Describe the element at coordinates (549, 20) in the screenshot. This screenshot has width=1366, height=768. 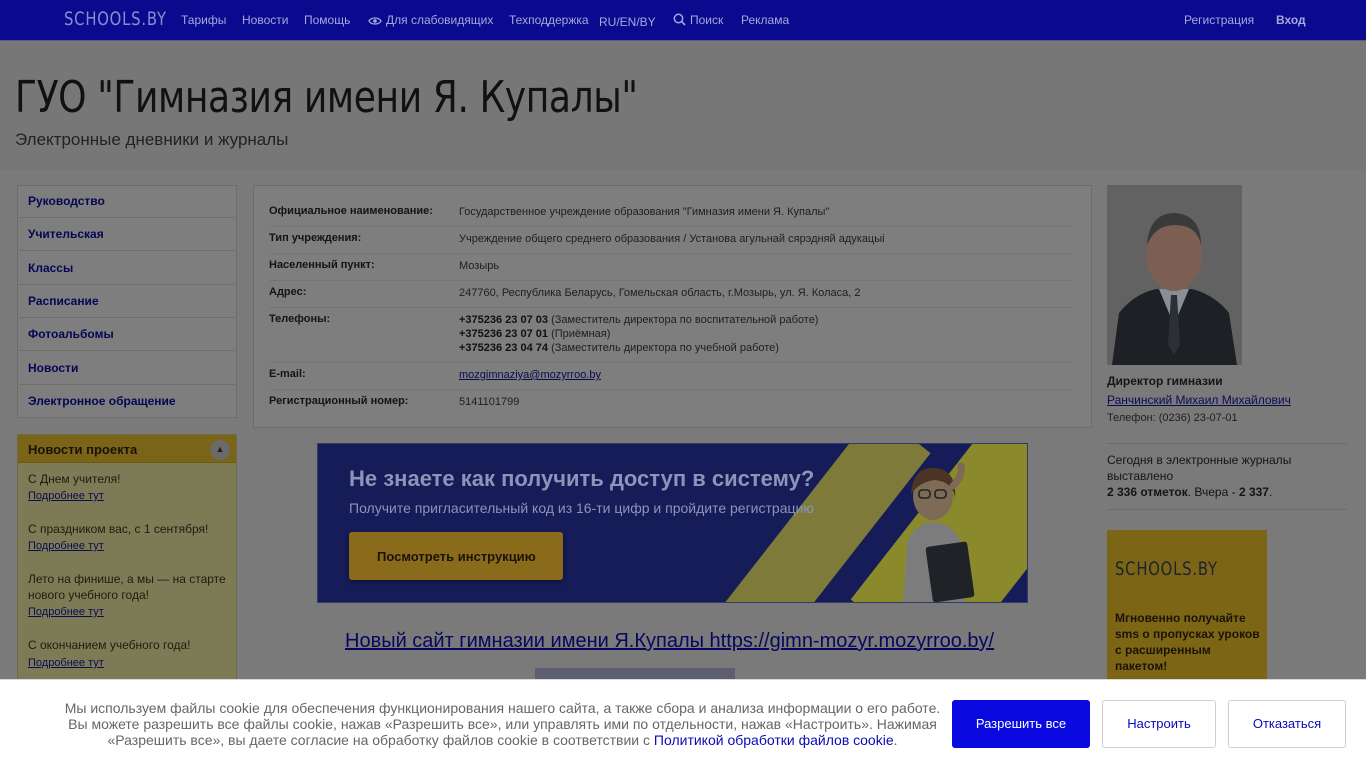
I see `nav-link-support: Техподдержка` at that location.